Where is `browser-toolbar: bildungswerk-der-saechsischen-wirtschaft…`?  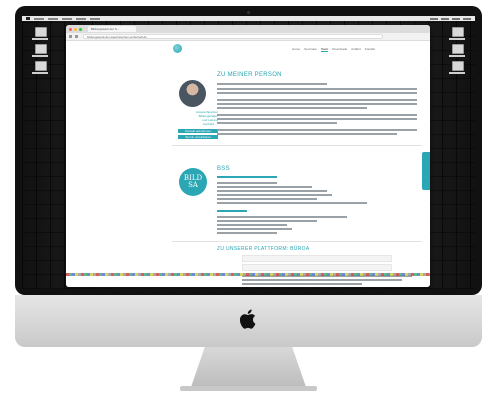 browser-toolbar: bildungswerk-der-saechsischen-wirtschaft… is located at coordinates (248, 37).